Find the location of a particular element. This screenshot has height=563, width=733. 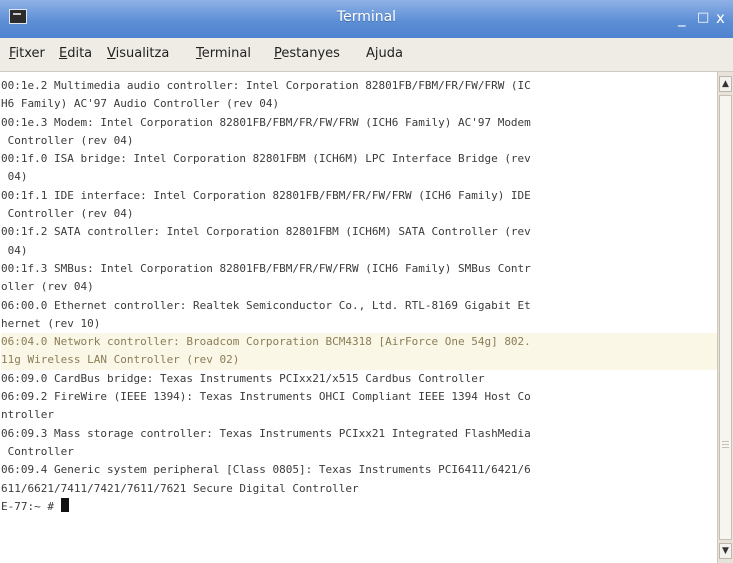

terminal-line: oller (rev 04) is located at coordinates (47, 287).